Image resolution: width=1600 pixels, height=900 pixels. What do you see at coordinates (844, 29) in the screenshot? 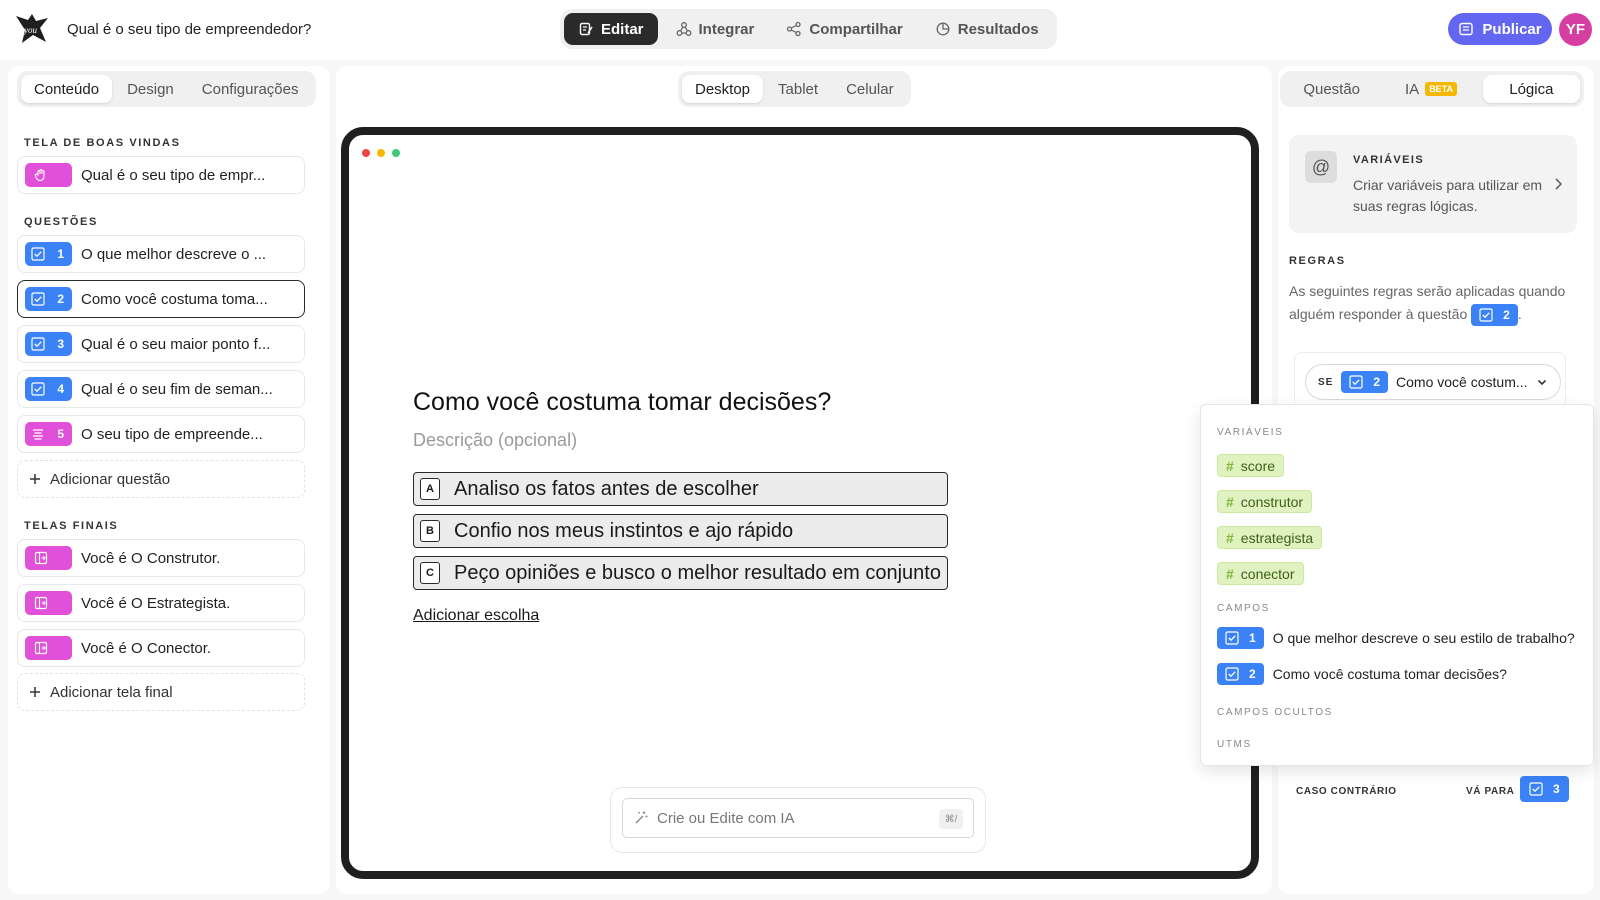
I see `tab-compartilhar: Compartilhar` at bounding box center [844, 29].